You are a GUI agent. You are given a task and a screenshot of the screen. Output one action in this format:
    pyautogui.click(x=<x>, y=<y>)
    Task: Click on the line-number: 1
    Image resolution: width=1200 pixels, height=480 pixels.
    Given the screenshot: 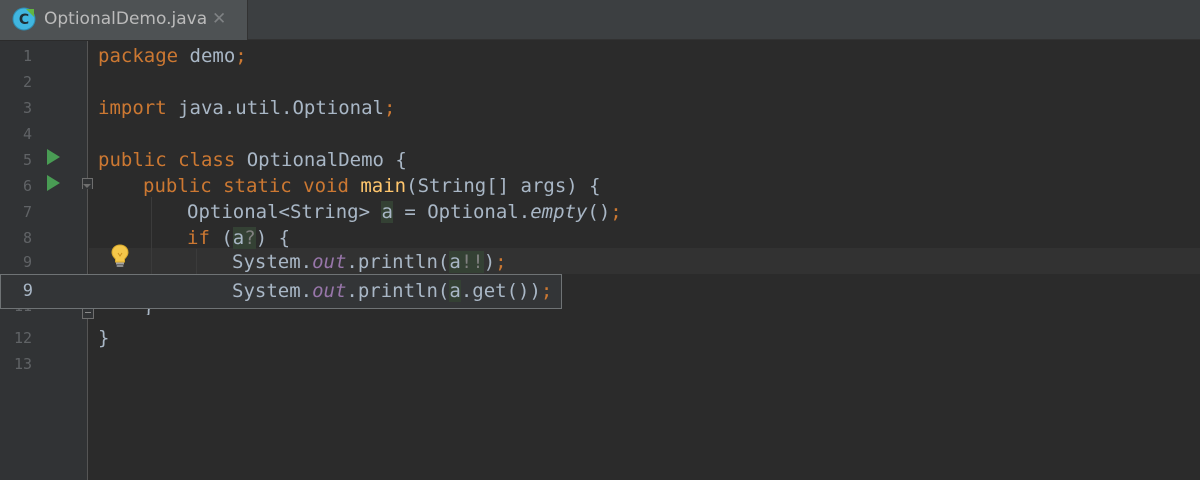 What is the action you would take?
    pyautogui.click(x=27, y=56)
    